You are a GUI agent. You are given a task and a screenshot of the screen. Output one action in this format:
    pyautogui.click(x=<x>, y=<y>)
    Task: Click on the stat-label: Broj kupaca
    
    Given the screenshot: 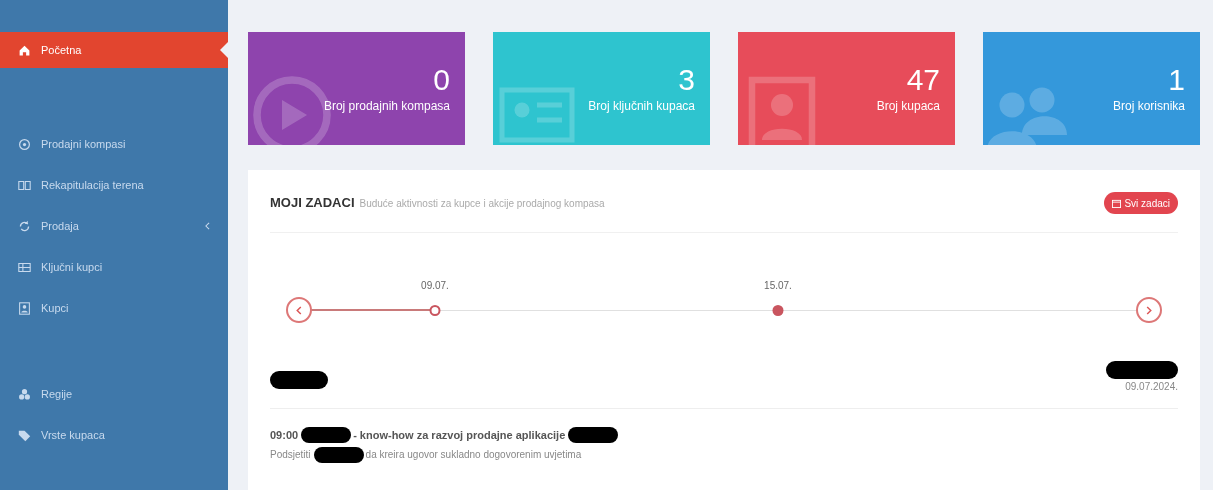 What is the action you would take?
    pyautogui.click(x=908, y=106)
    